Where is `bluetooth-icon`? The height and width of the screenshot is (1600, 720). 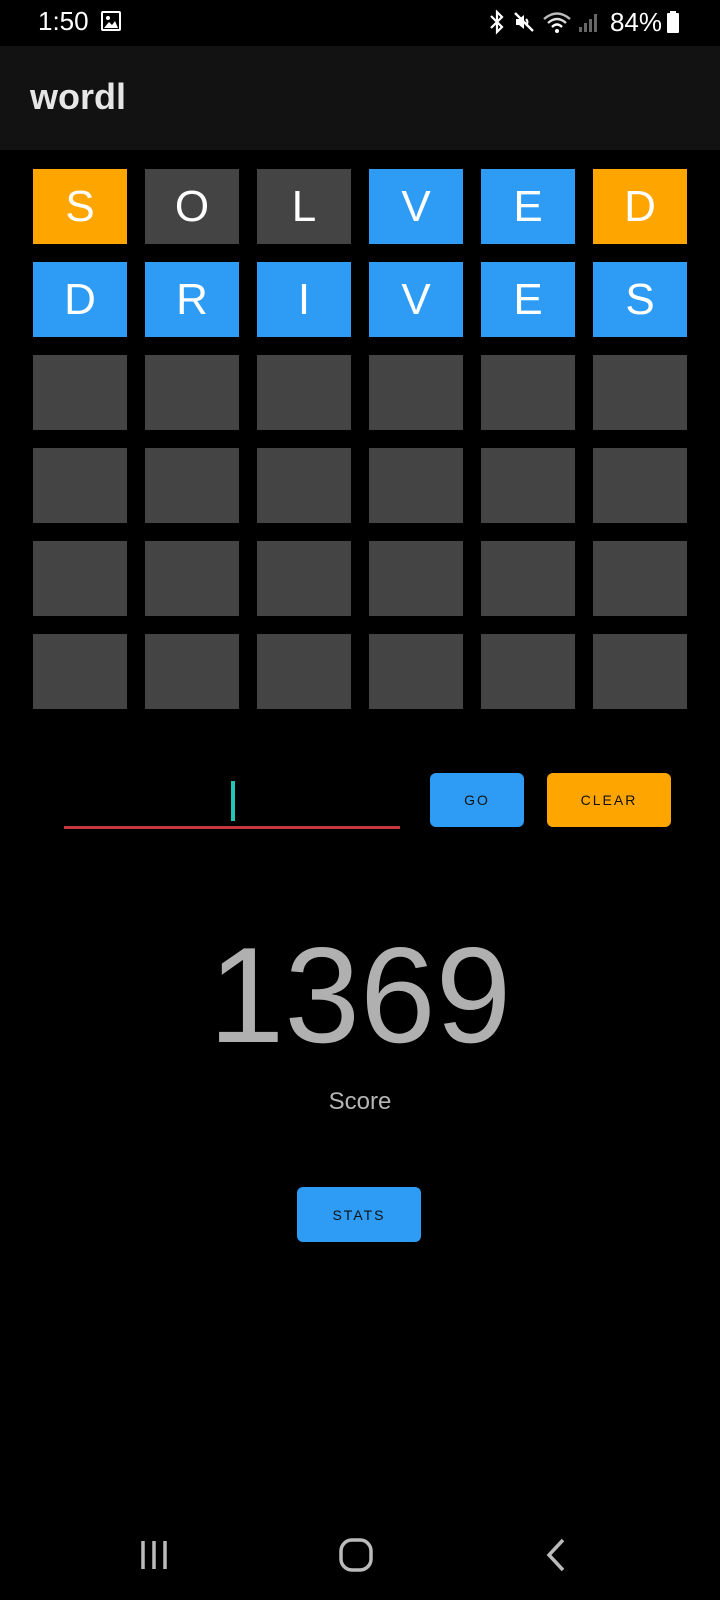 bluetooth-icon is located at coordinates (497, 22).